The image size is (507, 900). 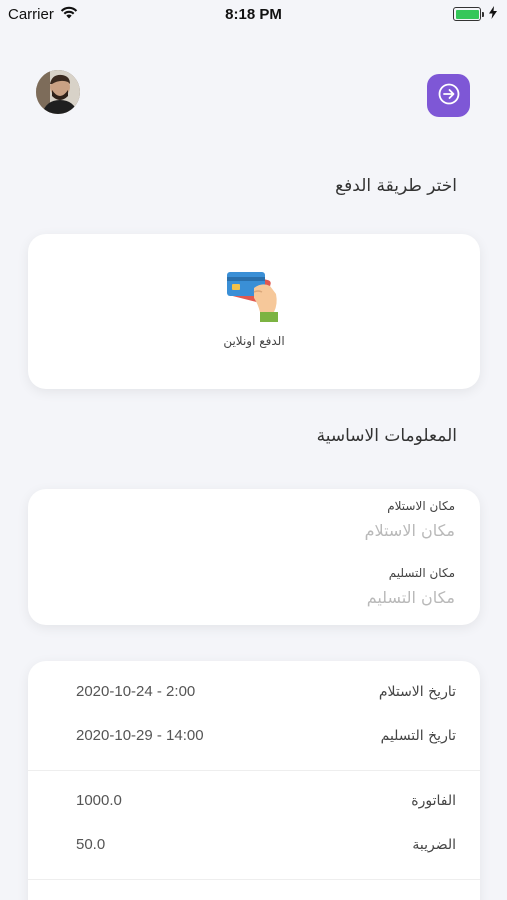 I want to click on pickup-date-value: 2020-10-24 - 2:00, so click(x=136, y=691).